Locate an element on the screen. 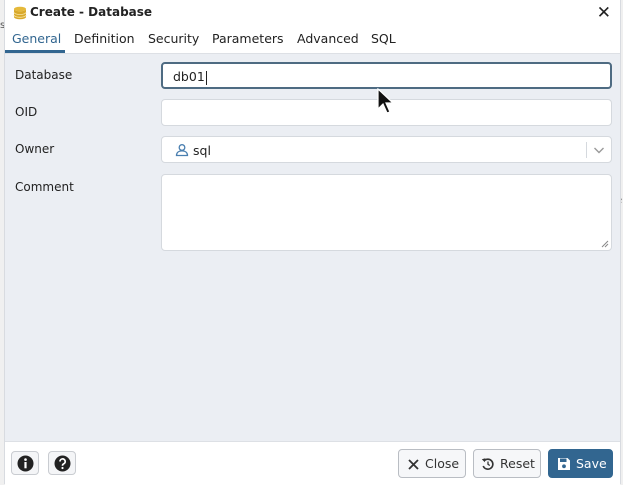 The width and height of the screenshot is (623, 485). dialog-title: Create - Database is located at coordinates (91, 12).